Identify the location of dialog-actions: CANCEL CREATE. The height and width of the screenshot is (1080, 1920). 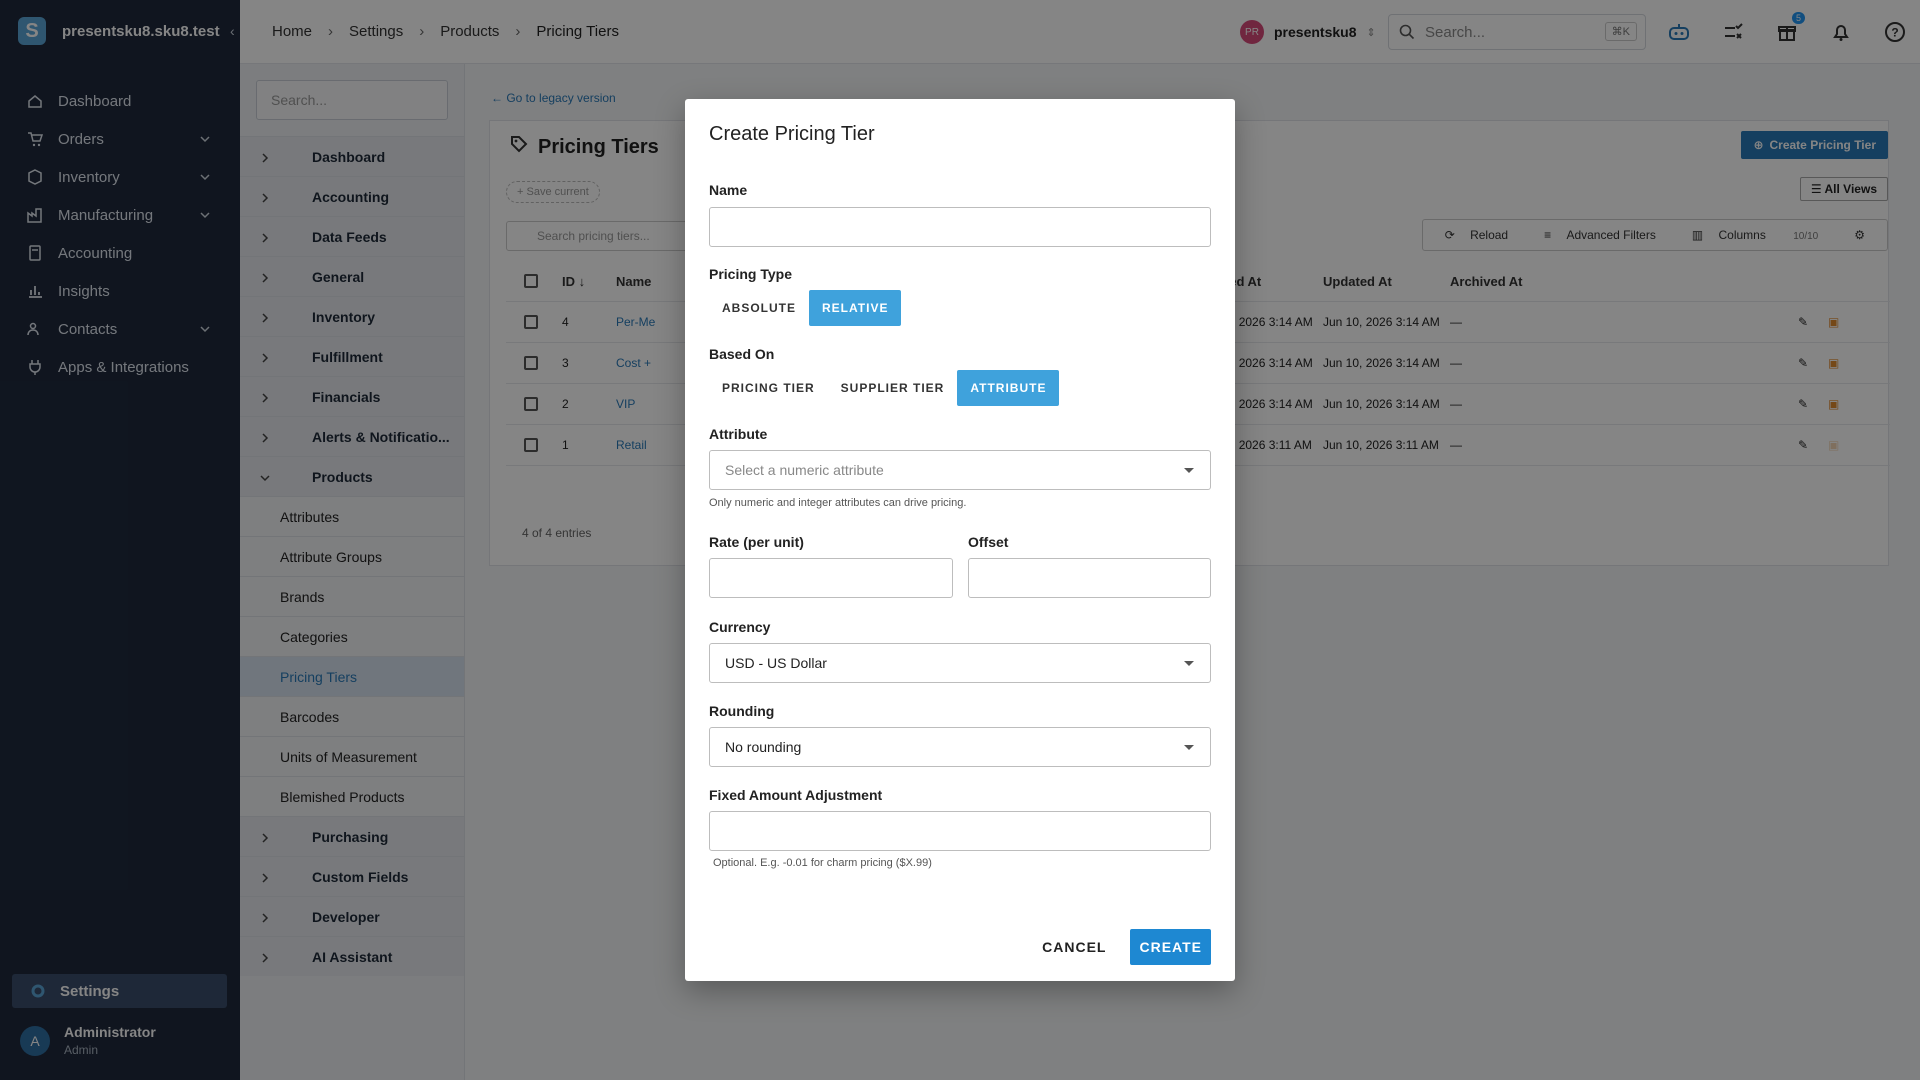
(1122, 947).